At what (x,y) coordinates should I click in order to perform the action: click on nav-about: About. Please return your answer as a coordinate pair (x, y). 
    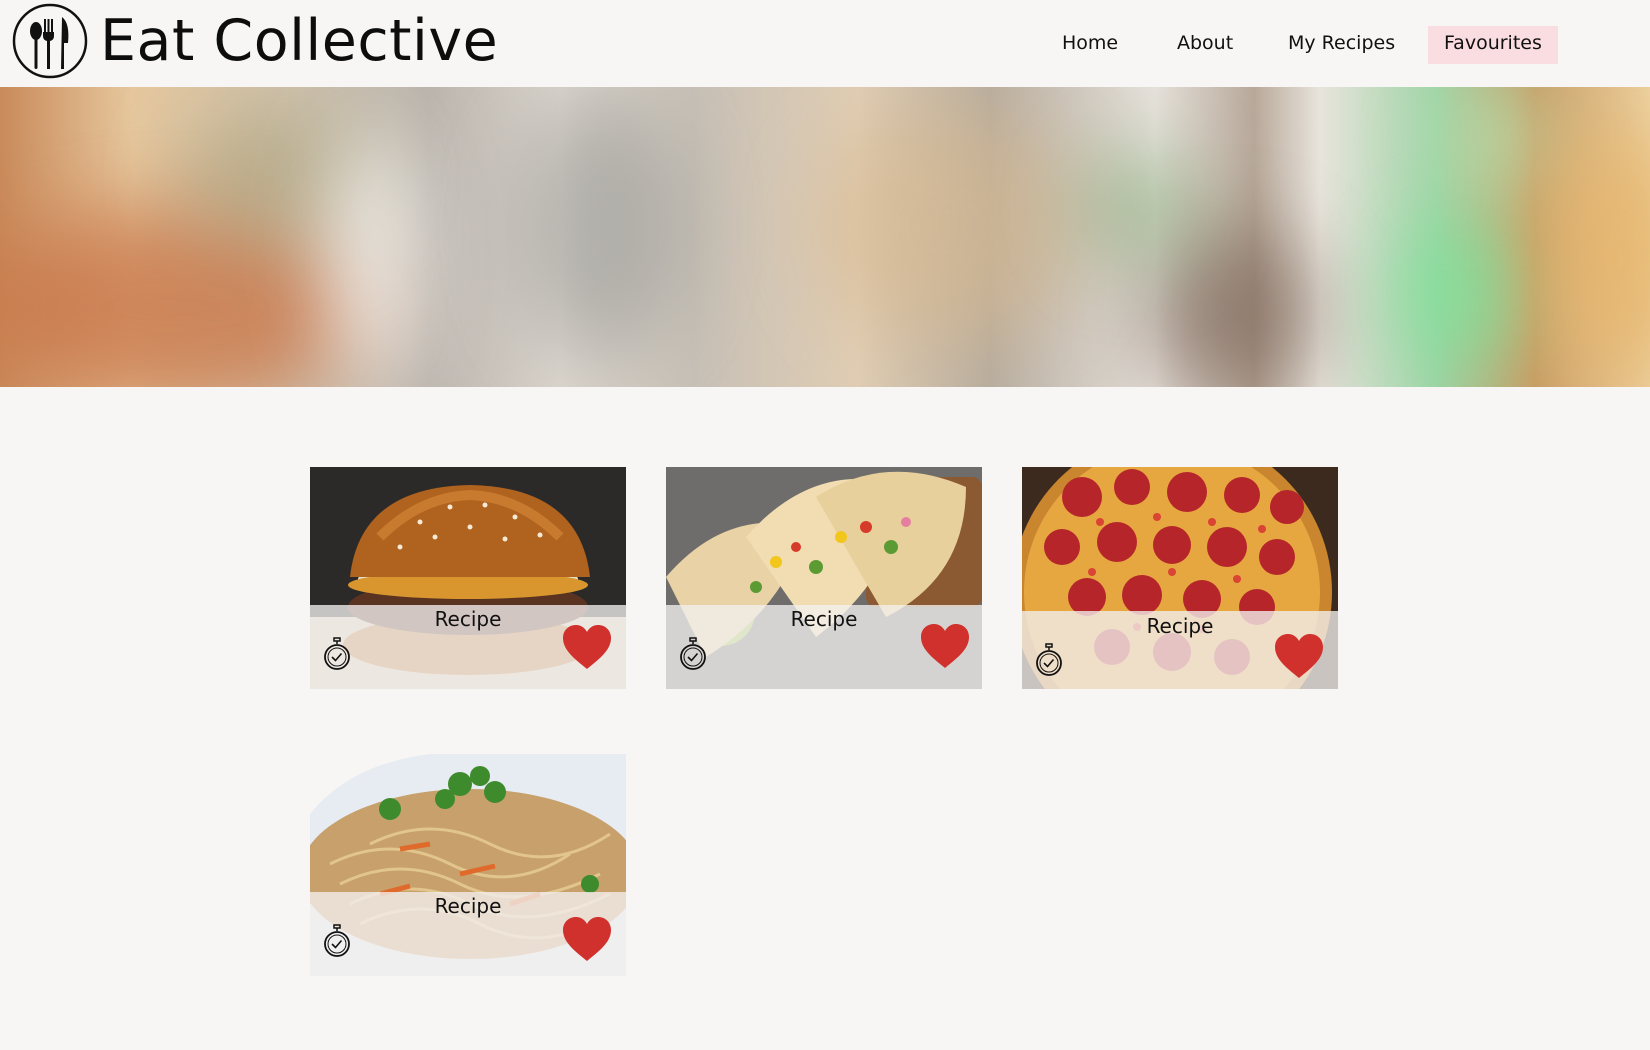
    Looking at the image, I should click on (1205, 45).